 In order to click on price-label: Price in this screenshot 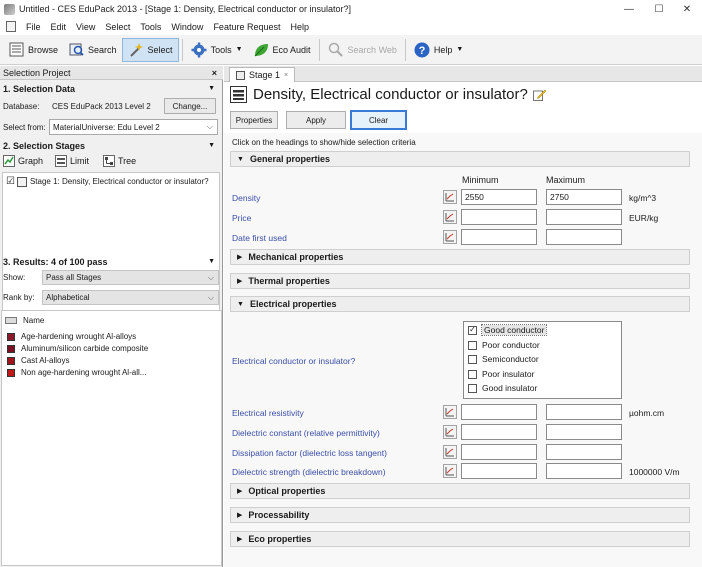, I will do `click(241, 218)`.